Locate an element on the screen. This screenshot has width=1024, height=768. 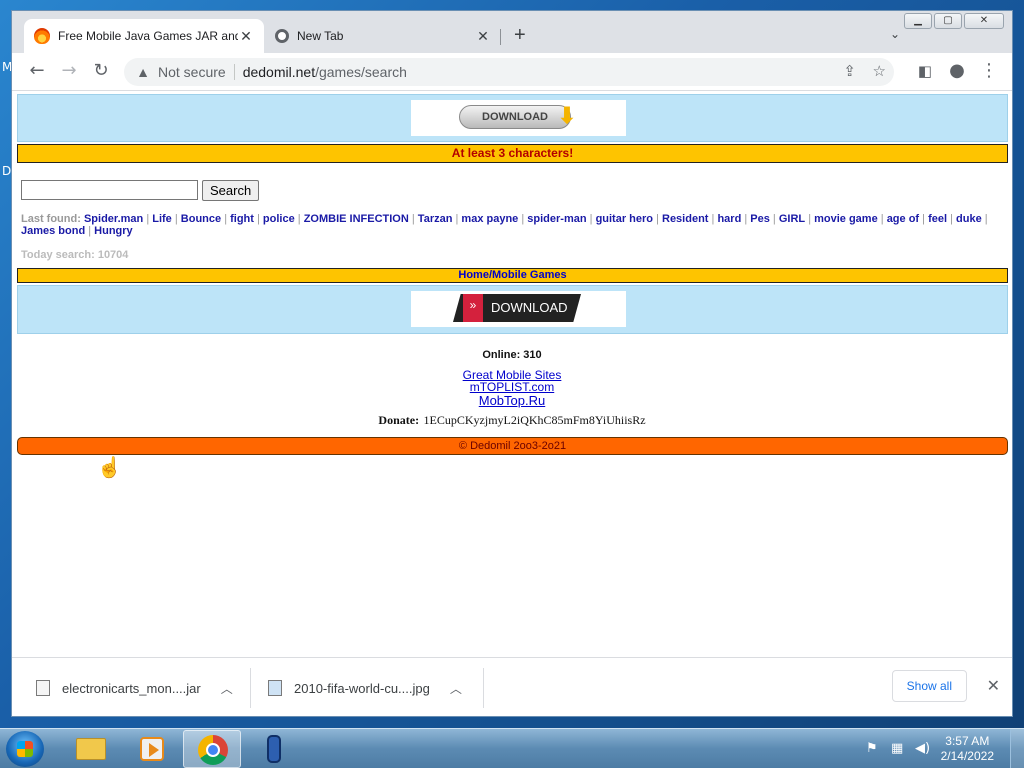
back-arrow-icon: ← is located at coordinates (37, 71).